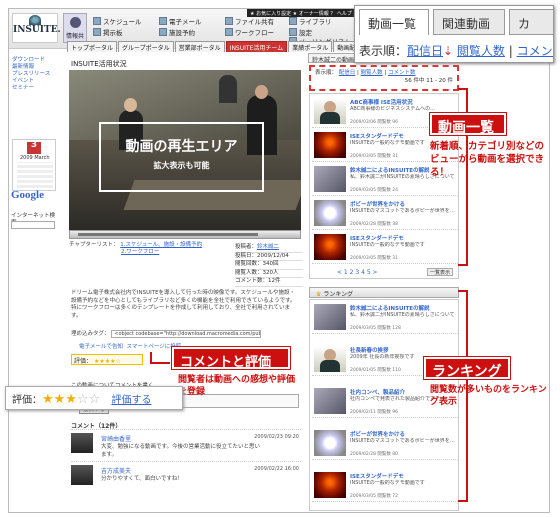 The height and width of the screenshot is (517, 560). Describe the element at coordinates (375, 370) in the screenshot. I see `video-stats: 2009/01/05 閲覧数 110` at that location.